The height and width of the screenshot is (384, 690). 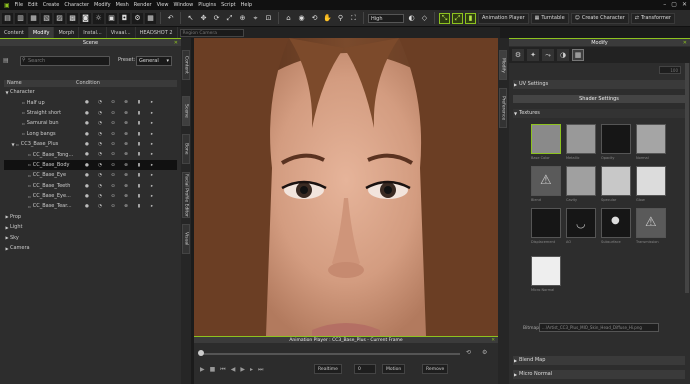 What do you see at coordinates (255, 18) in the screenshot?
I see `snap-icon: ⌖` at bounding box center [255, 18].